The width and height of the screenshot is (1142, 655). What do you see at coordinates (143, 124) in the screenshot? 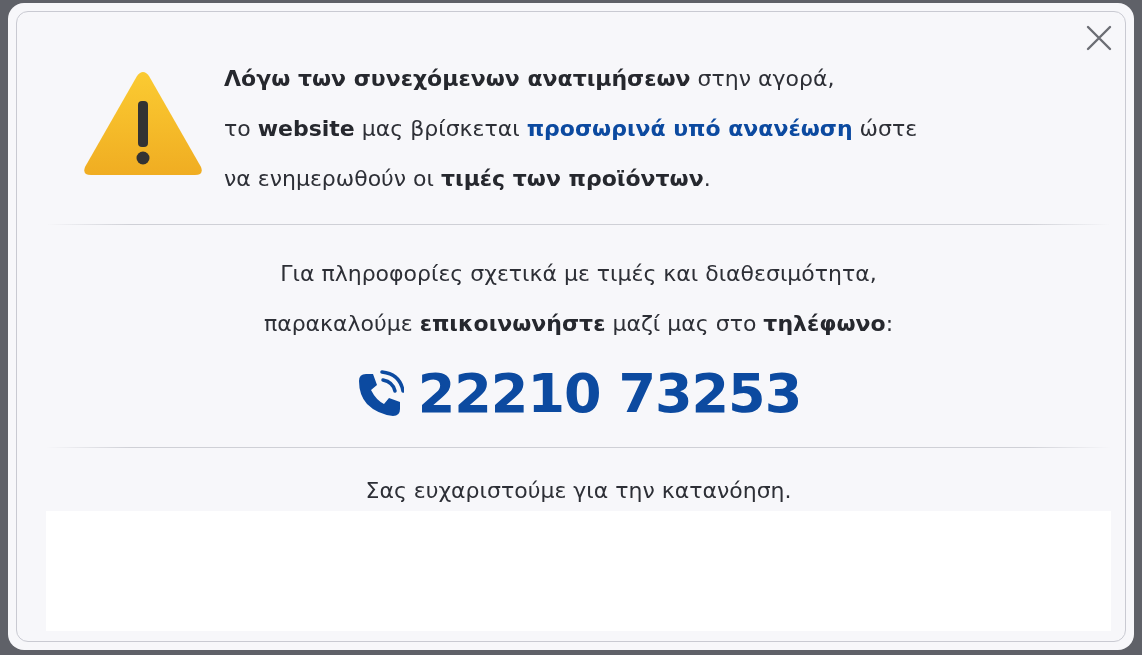
I see `warning-icon` at bounding box center [143, 124].